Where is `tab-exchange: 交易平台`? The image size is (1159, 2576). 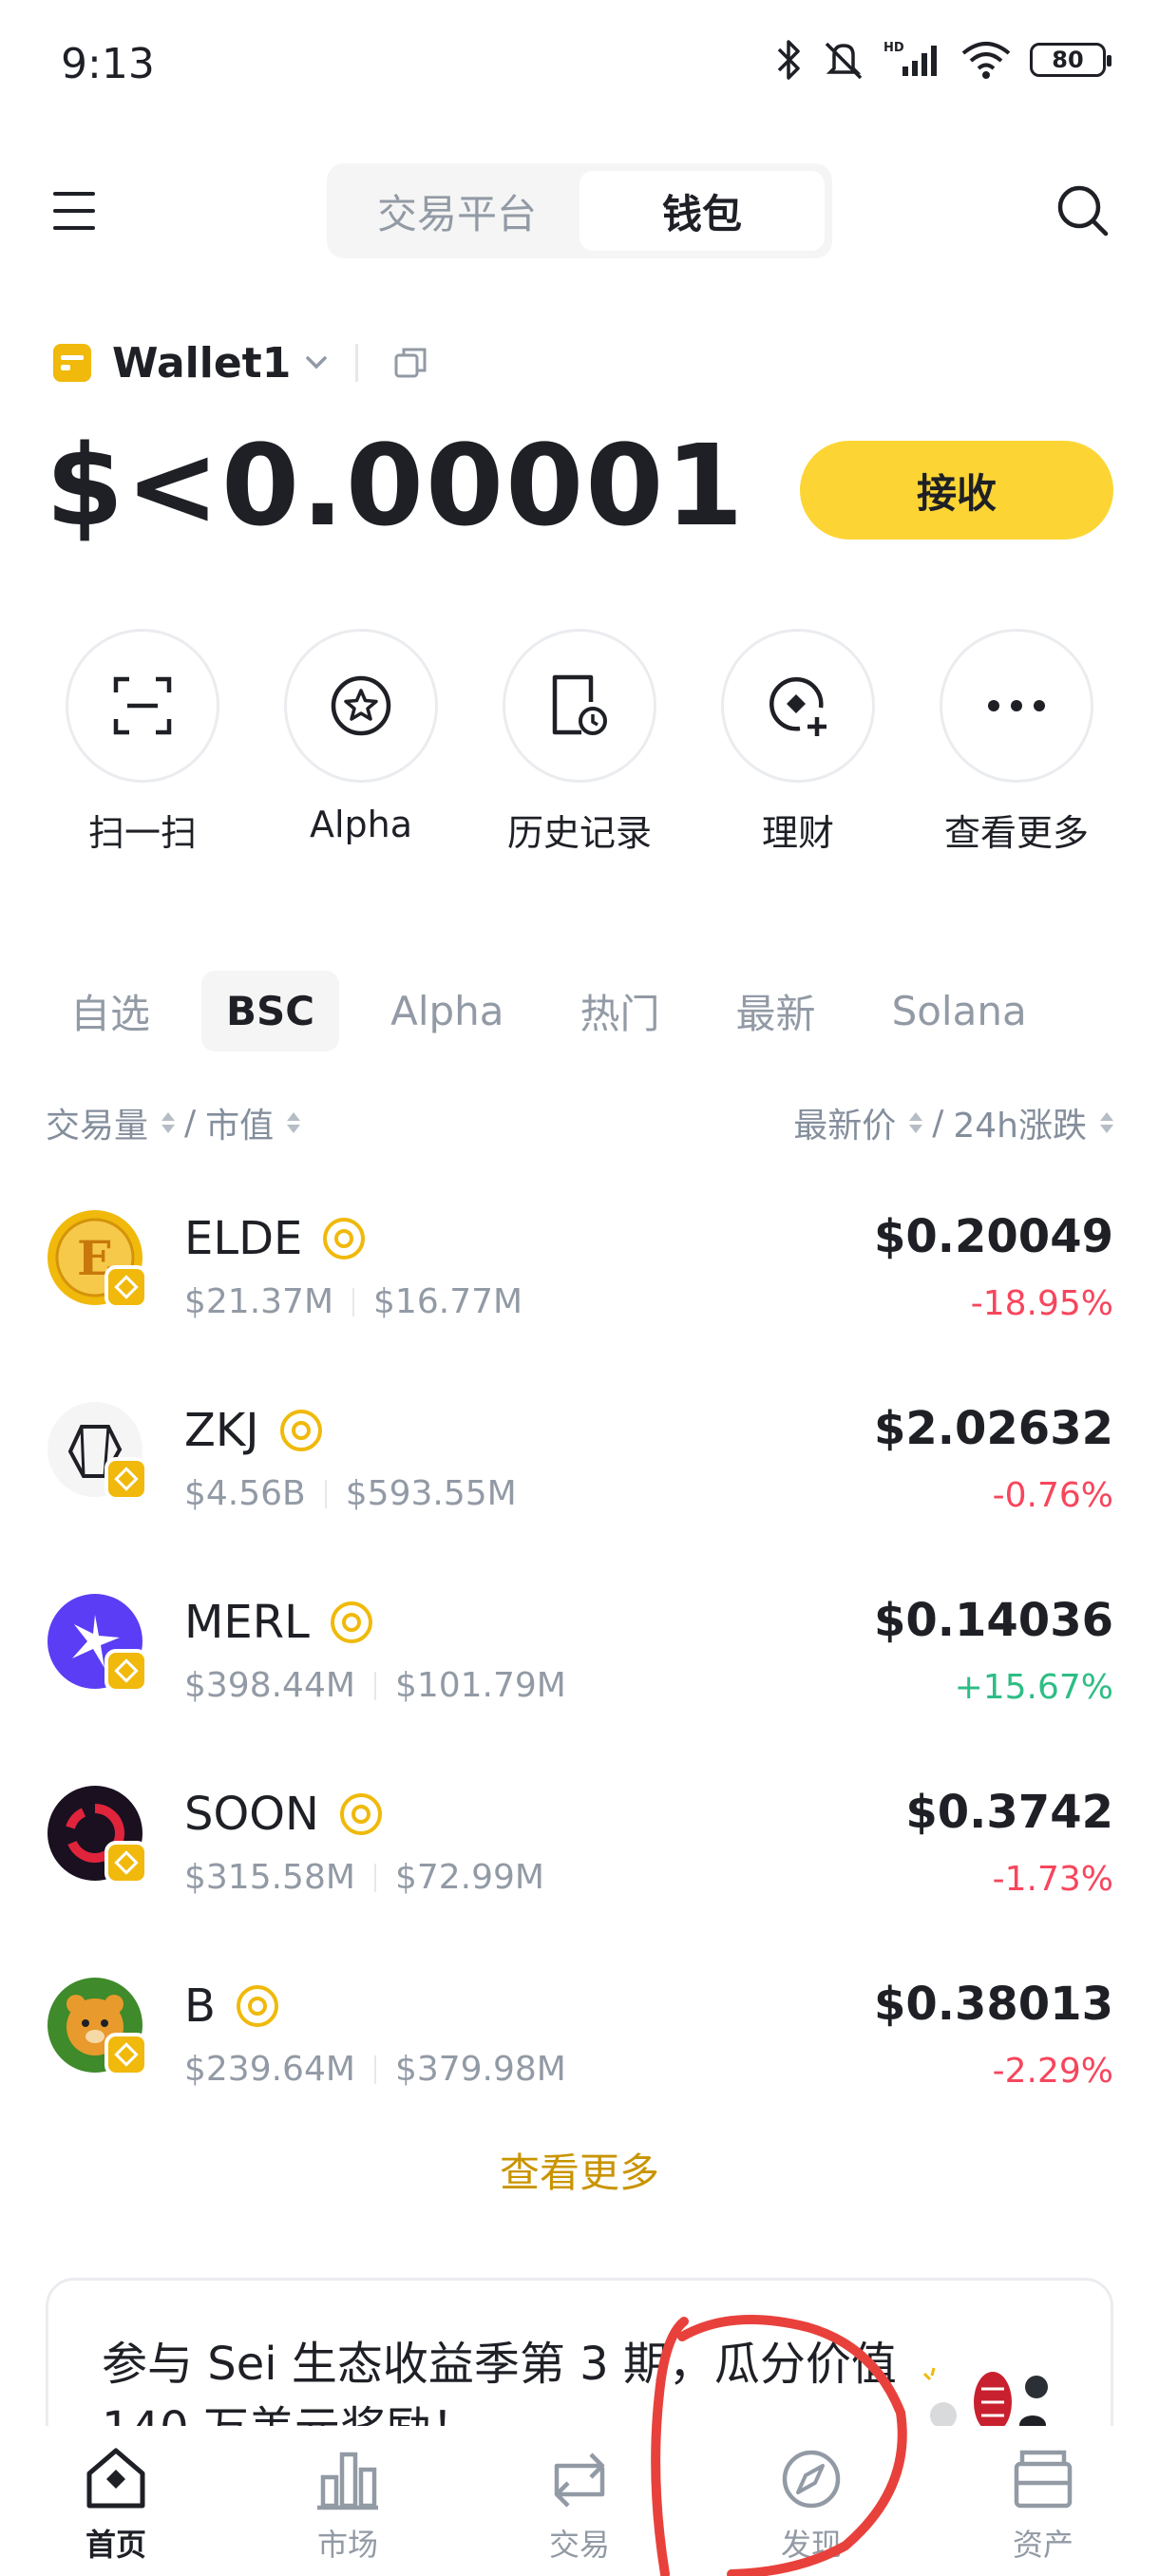
tab-exchange: 交易平台 is located at coordinates (457, 211).